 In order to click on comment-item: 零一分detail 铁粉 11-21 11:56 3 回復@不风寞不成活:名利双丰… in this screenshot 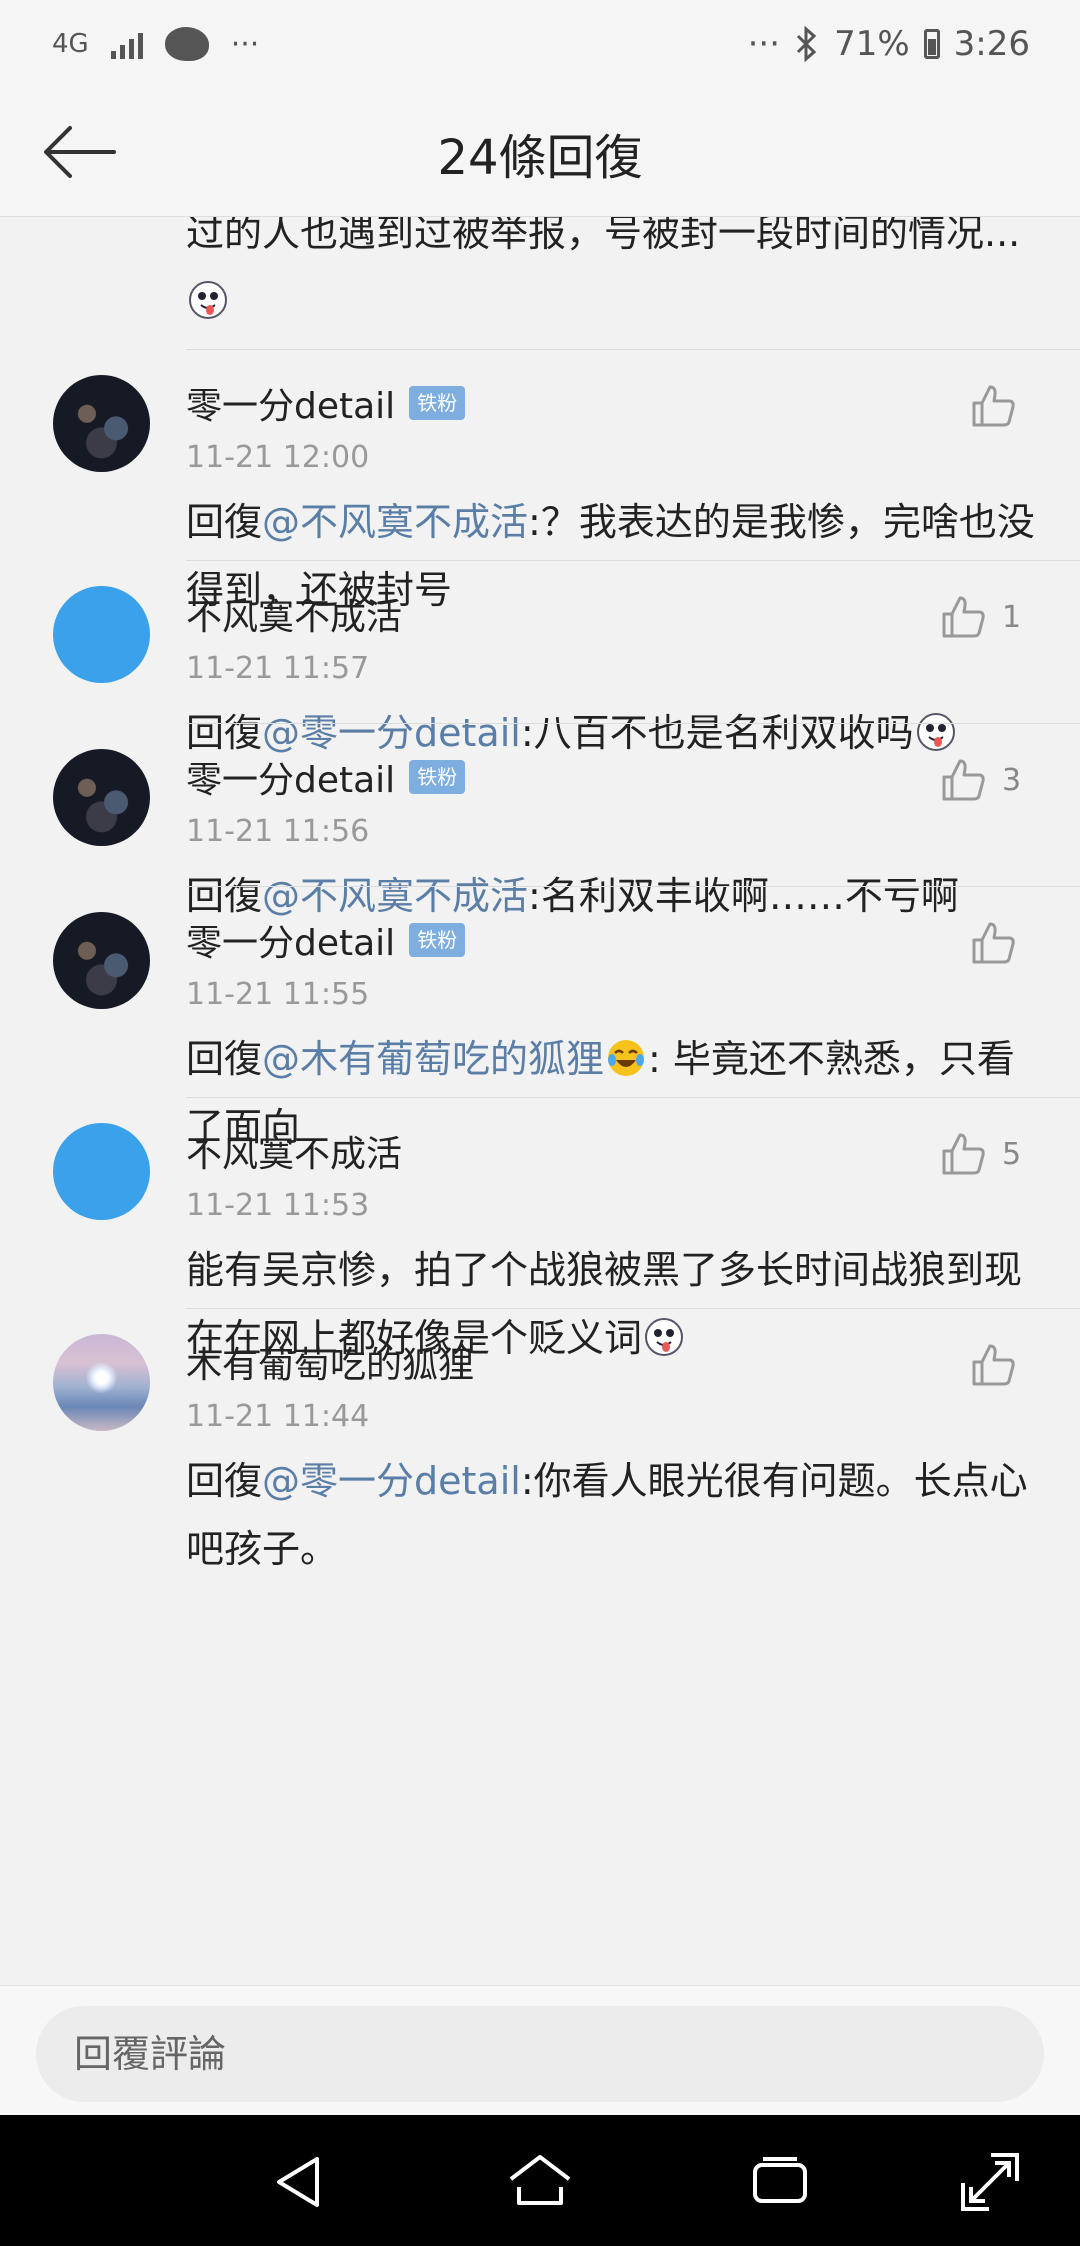, I will do `click(540, 821)`.